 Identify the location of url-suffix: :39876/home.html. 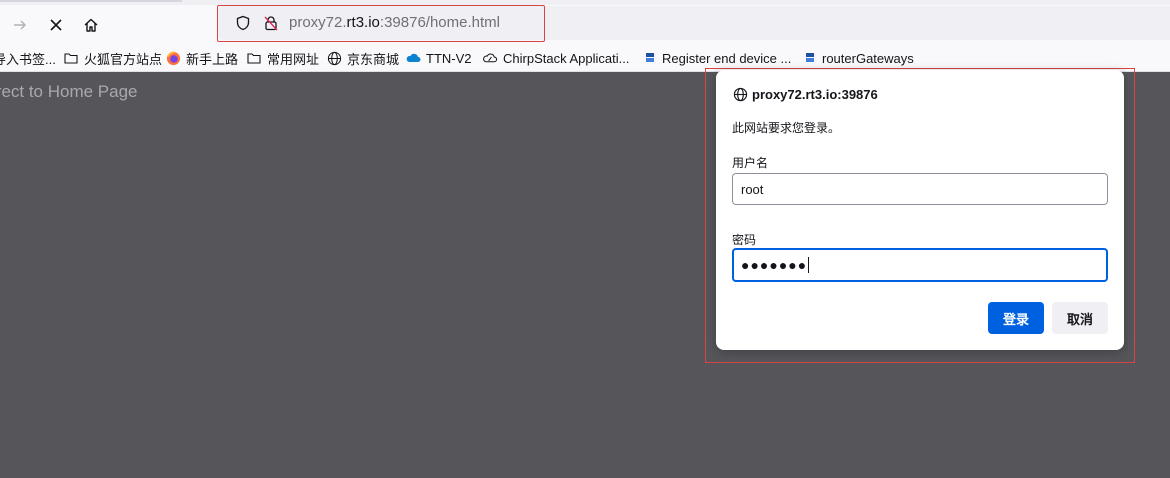
(439, 22).